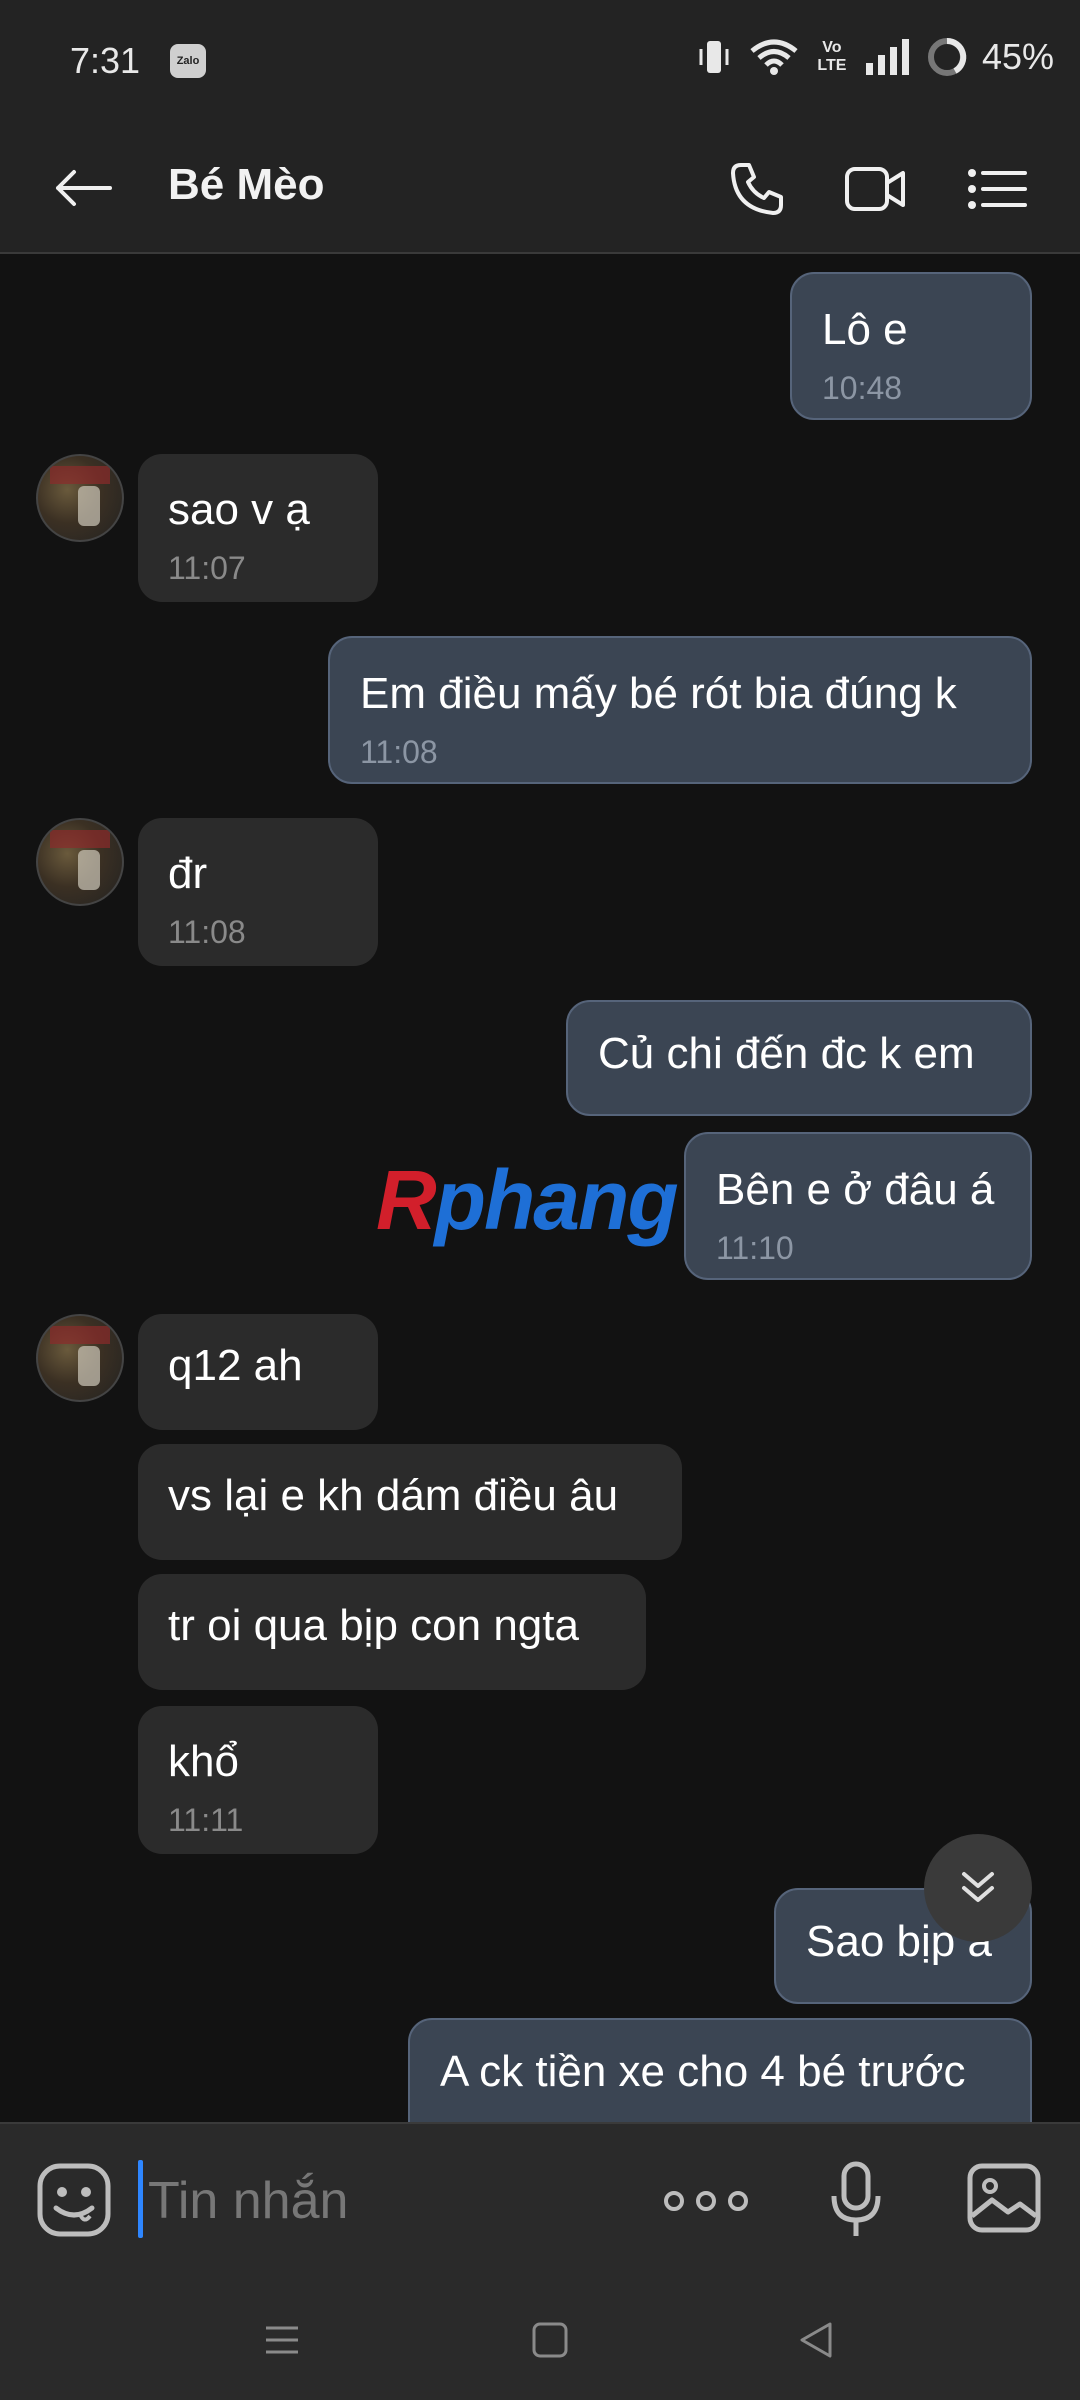 This screenshot has height=2400, width=1080. Describe the element at coordinates (258, 892) in the screenshot. I see `message-bubble-incoming: đr 11:08` at that location.